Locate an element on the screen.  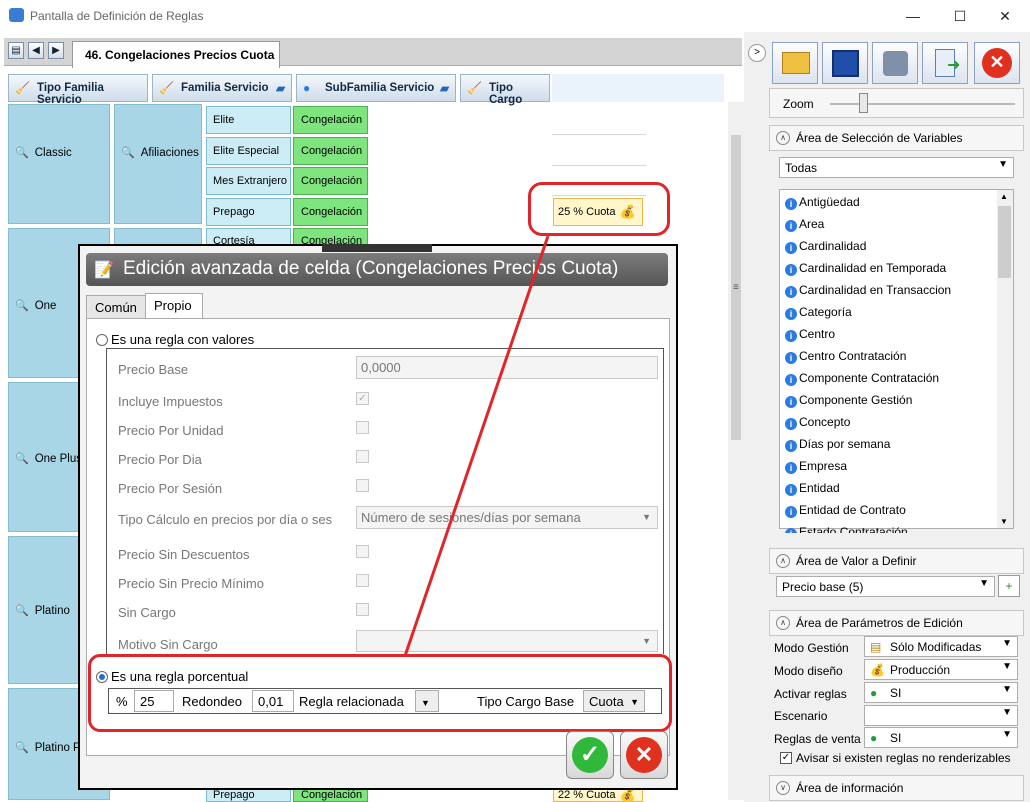
annotation-line is located at coordinates (476, 446).